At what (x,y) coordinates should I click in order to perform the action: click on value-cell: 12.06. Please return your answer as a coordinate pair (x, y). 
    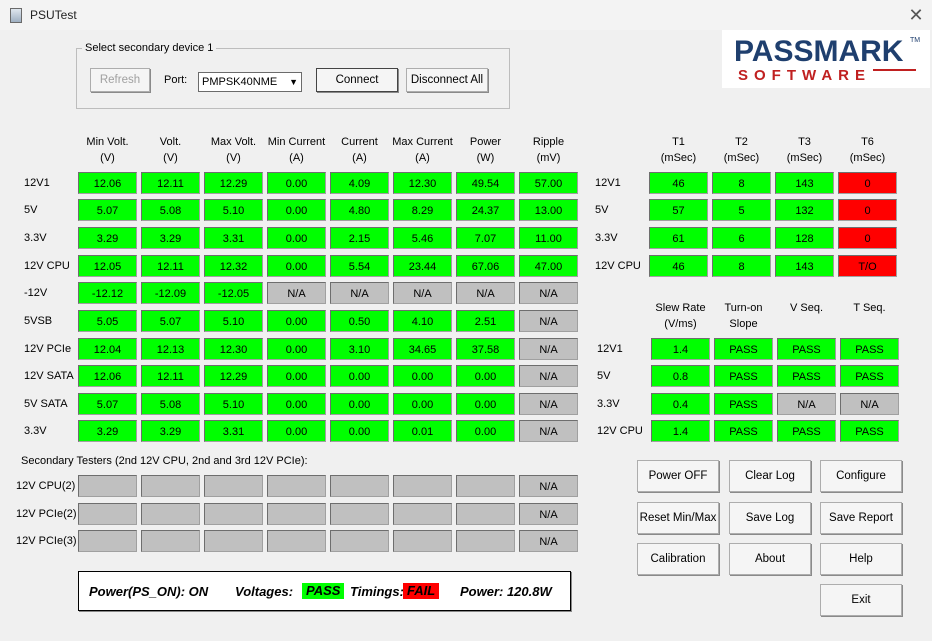
    Looking at the image, I should click on (107, 183).